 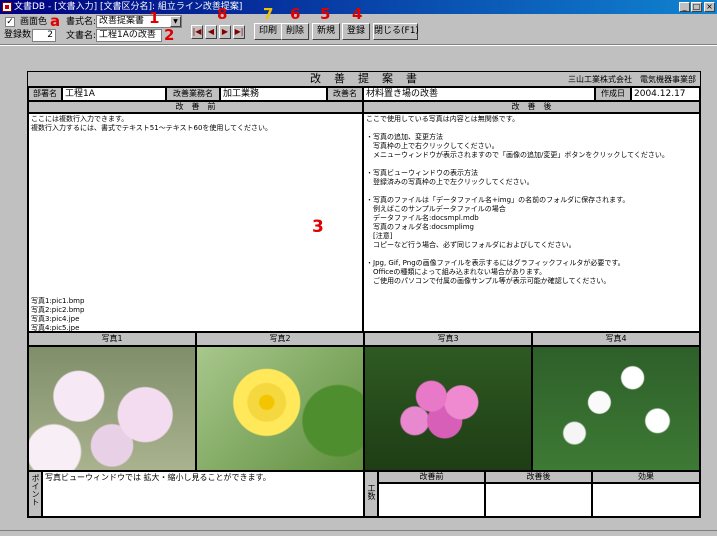 What do you see at coordinates (295, 14) in the screenshot?
I see `annotation-6: 6` at bounding box center [295, 14].